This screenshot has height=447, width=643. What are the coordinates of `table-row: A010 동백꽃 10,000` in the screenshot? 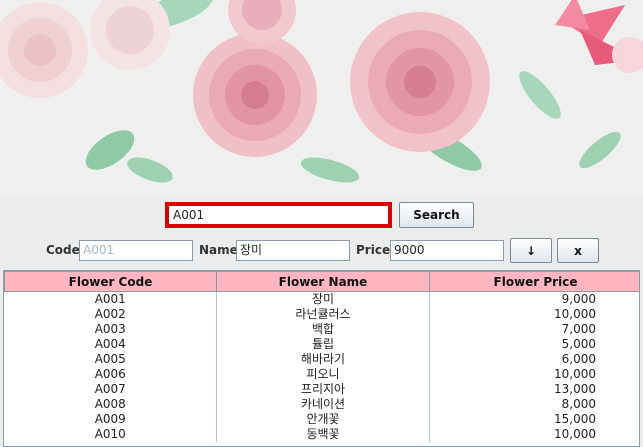 It's located at (321, 434).